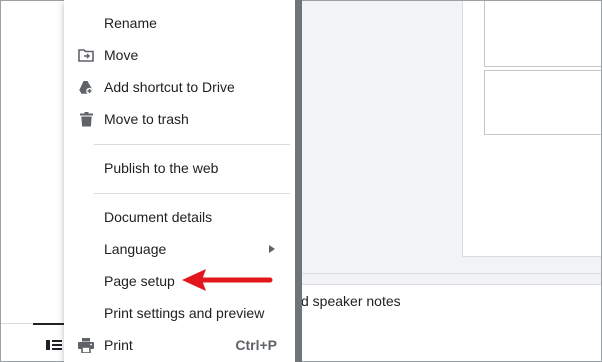 The width and height of the screenshot is (602, 362). Describe the element at coordinates (542, 102) in the screenshot. I see `slide-placeholder-bottom` at that location.